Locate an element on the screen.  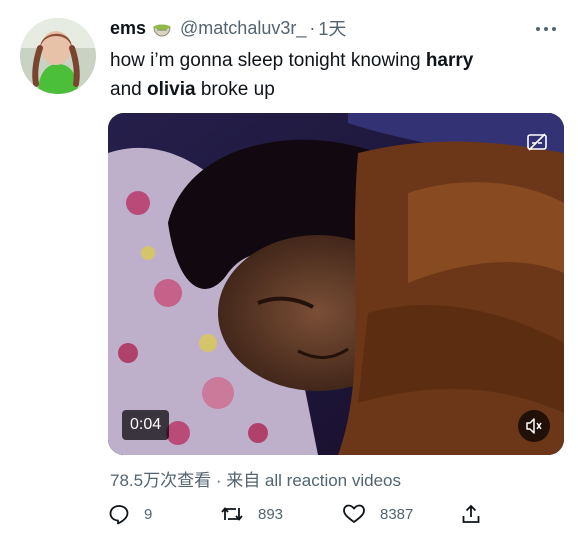
speaker-muted-icon is located at coordinates (534, 426).